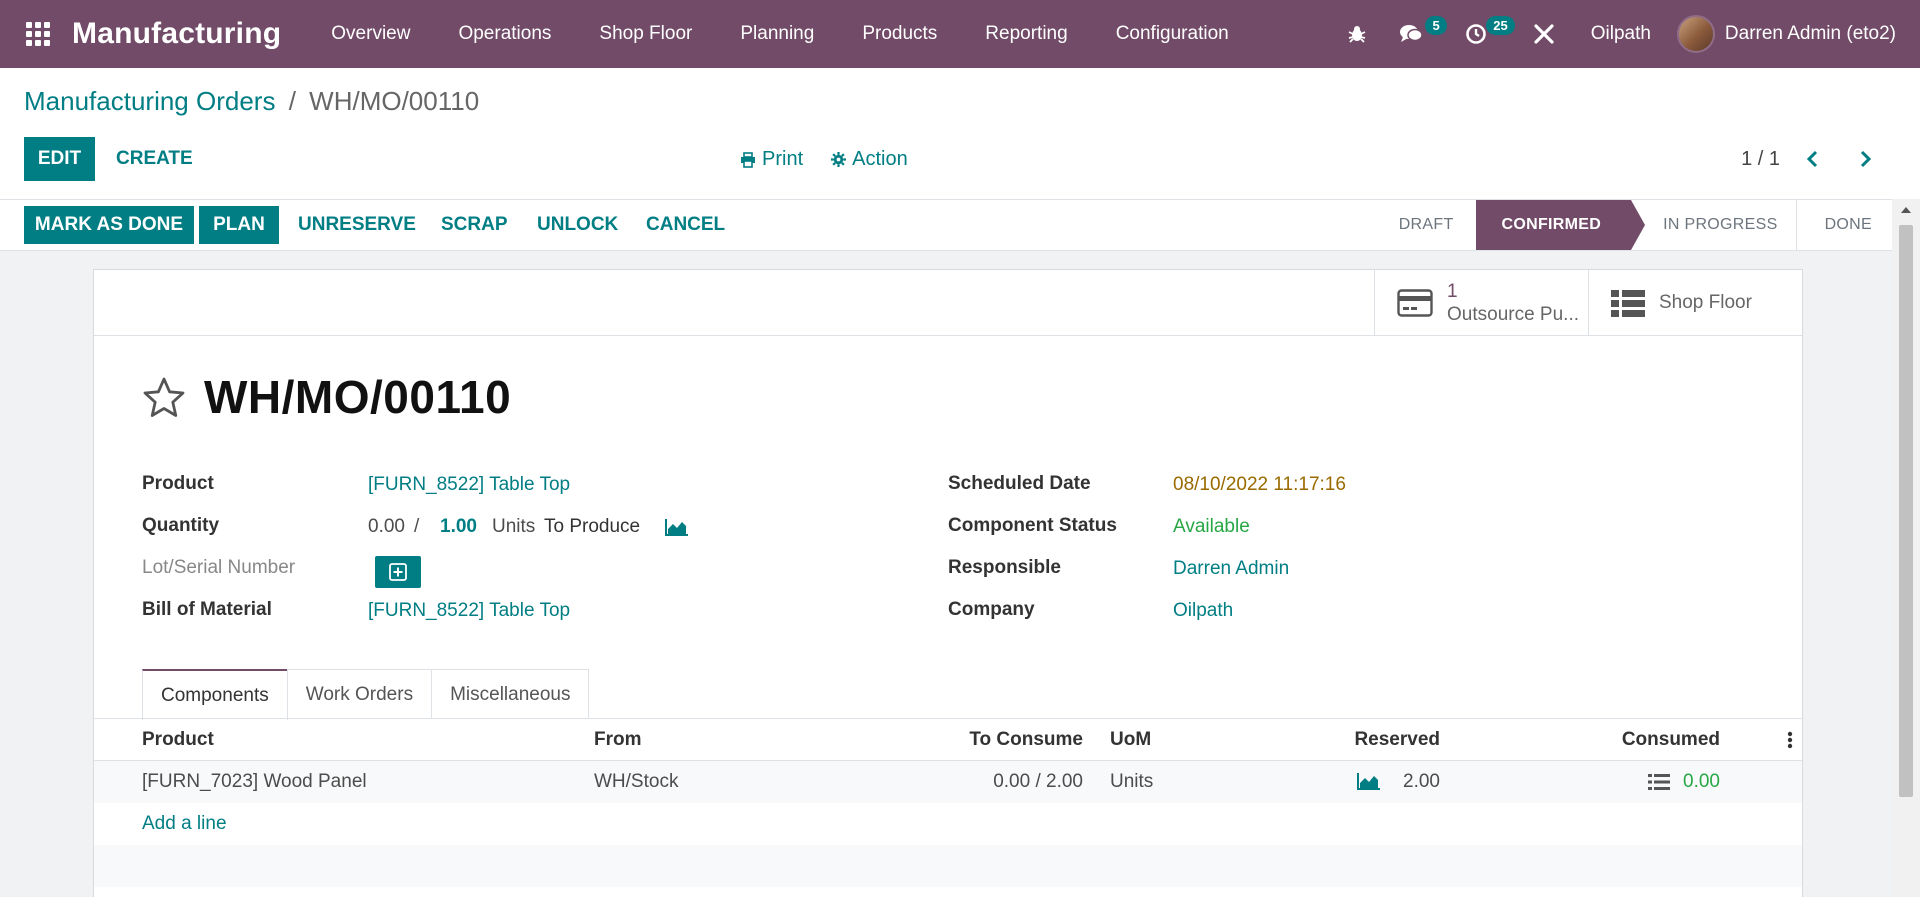 The height and width of the screenshot is (897, 1920). Describe the element at coordinates (1004, 567) in the screenshot. I see `responsible-label: Responsible` at that location.